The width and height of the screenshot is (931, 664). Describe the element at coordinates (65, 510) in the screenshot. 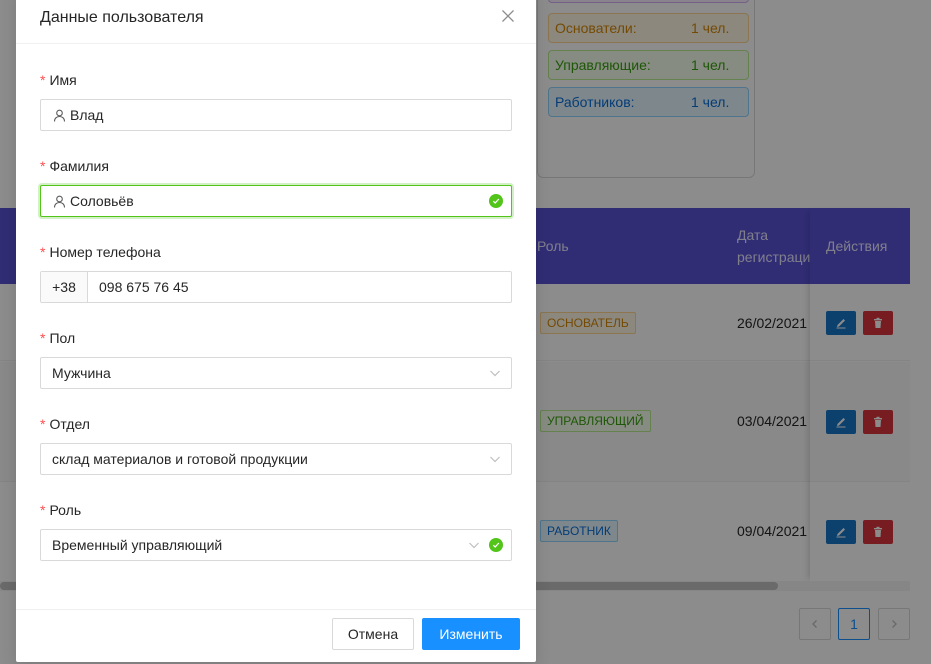

I see `label-text: Роль` at that location.